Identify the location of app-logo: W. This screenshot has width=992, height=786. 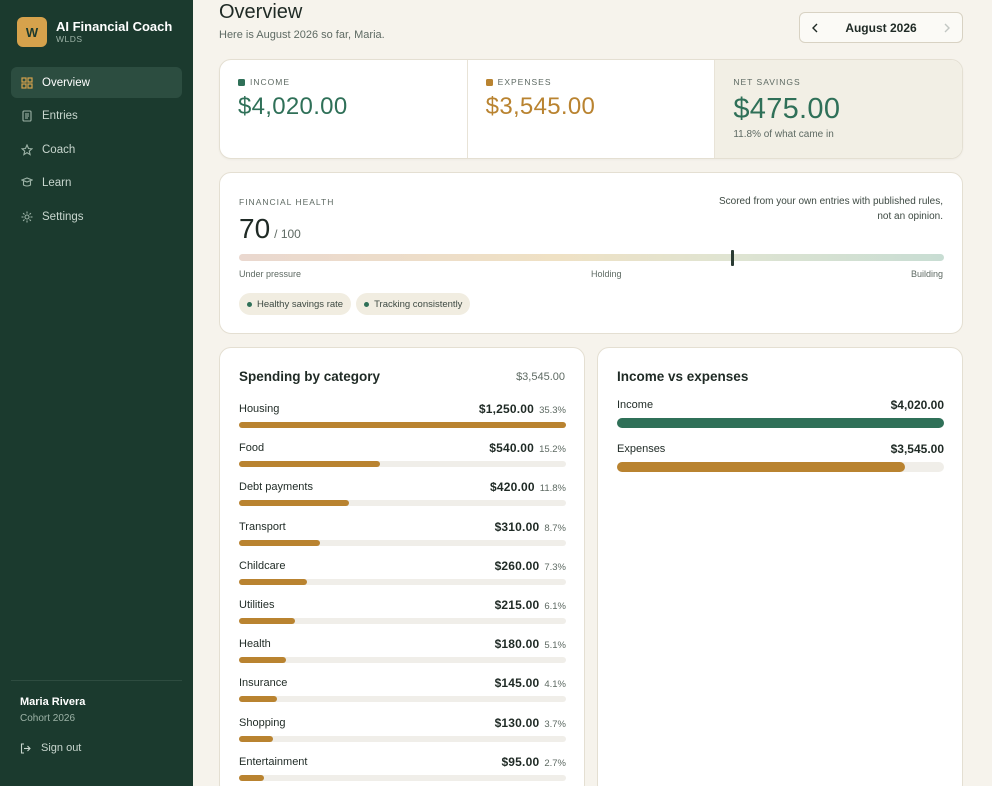
(32, 32).